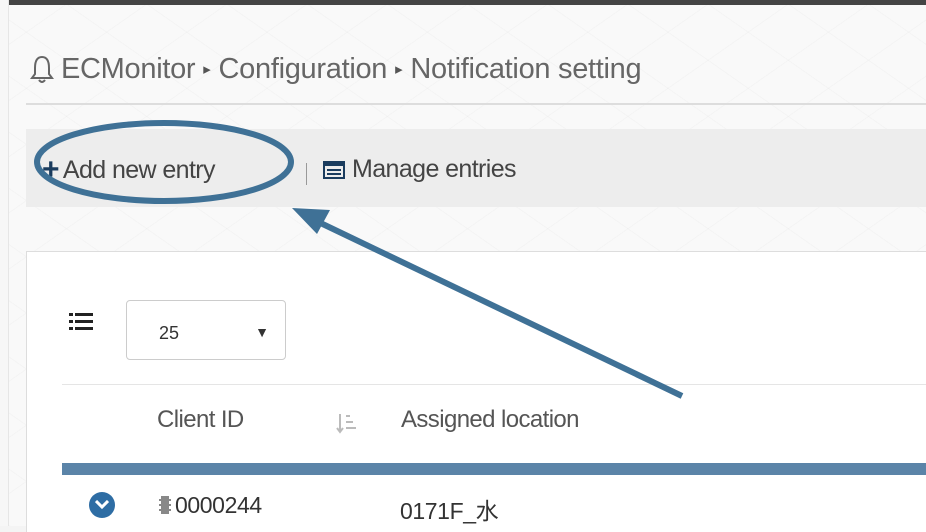  Describe the element at coordinates (165, 505) in the screenshot. I see `chip-icon` at that location.